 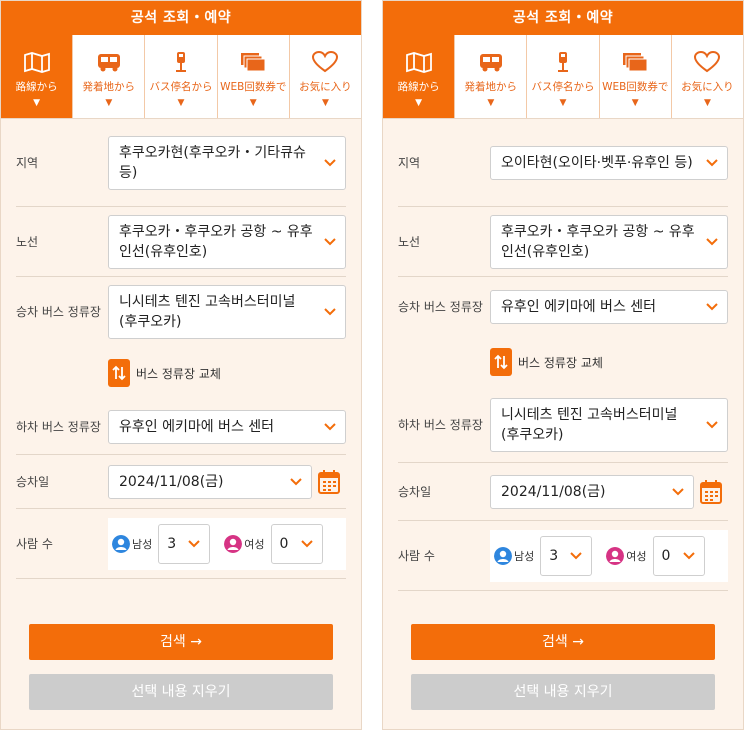 I want to click on region-value: 후쿠오카현(후쿠오카・기타큐슈 등), so click(x=212, y=162).